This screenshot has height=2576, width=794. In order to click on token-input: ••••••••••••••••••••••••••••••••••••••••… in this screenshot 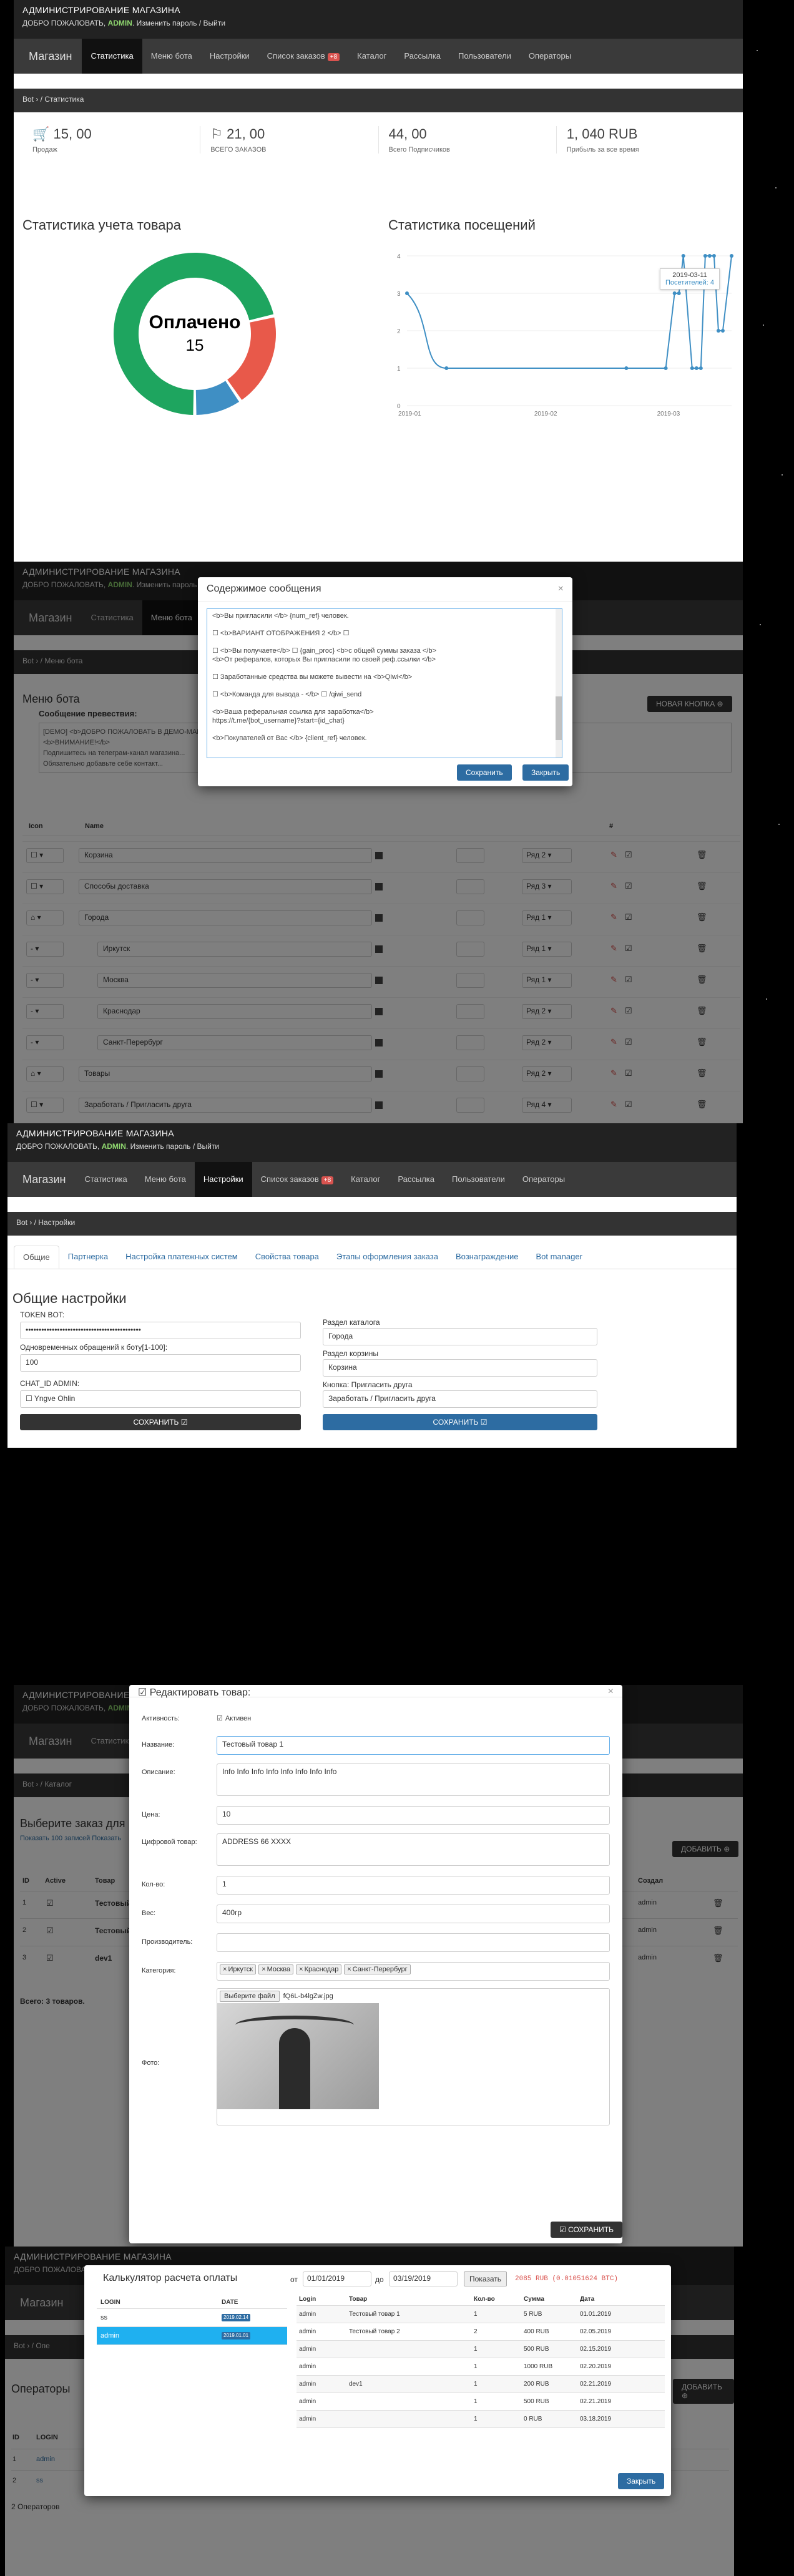, I will do `click(160, 1330)`.